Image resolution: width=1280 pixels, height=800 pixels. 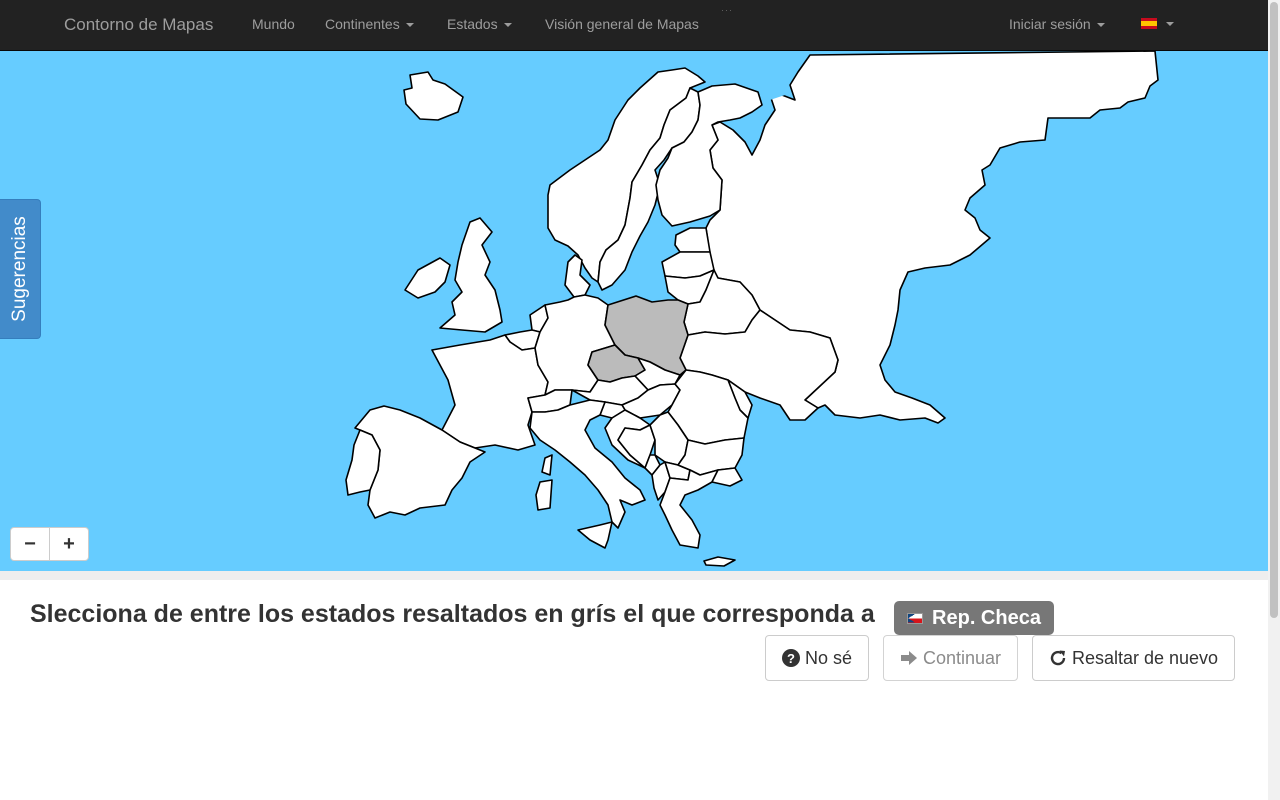 I want to click on hints-tab: Sugerencias, so click(x=20, y=269).